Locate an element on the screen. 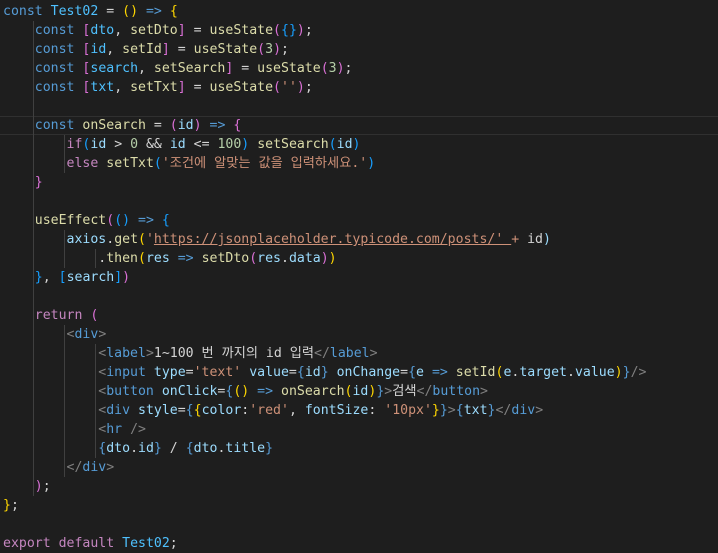 The width and height of the screenshot is (718, 553). code-line: </div> is located at coordinates (90, 467).